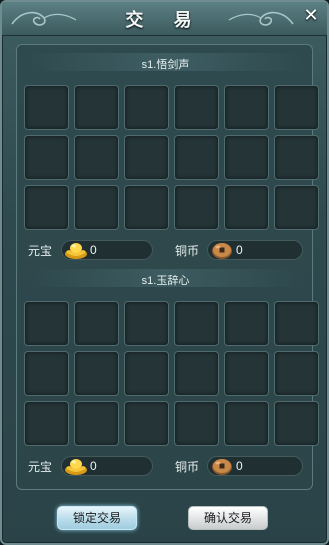  I want to click on close-icon: ✕, so click(311, 16).